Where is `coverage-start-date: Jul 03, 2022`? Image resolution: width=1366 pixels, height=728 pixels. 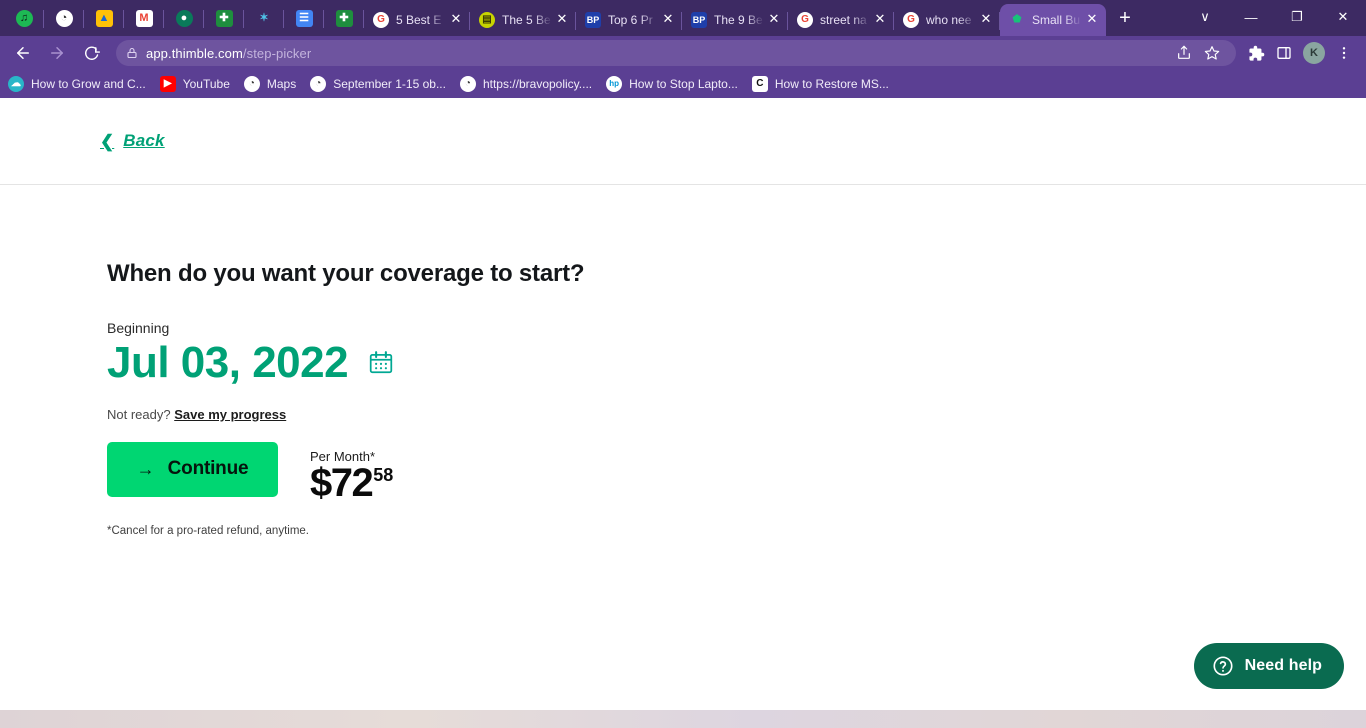 coverage-start-date: Jul 03, 2022 is located at coordinates (228, 363).